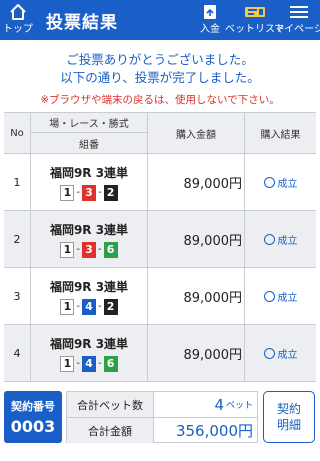  What do you see at coordinates (89, 123) in the screenshot?
I see `header-bet-top: 場・レース・勝式` at bounding box center [89, 123].